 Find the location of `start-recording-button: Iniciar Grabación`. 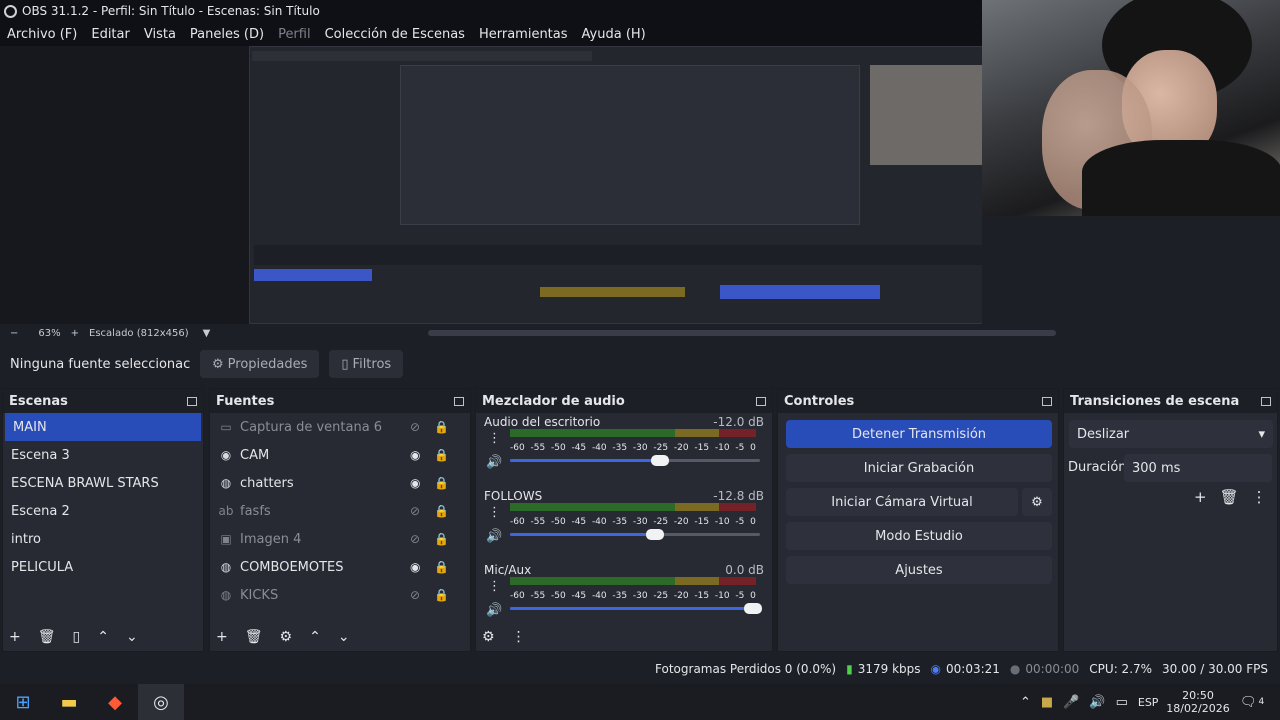

start-recording-button: Iniciar Grabación is located at coordinates (919, 468).